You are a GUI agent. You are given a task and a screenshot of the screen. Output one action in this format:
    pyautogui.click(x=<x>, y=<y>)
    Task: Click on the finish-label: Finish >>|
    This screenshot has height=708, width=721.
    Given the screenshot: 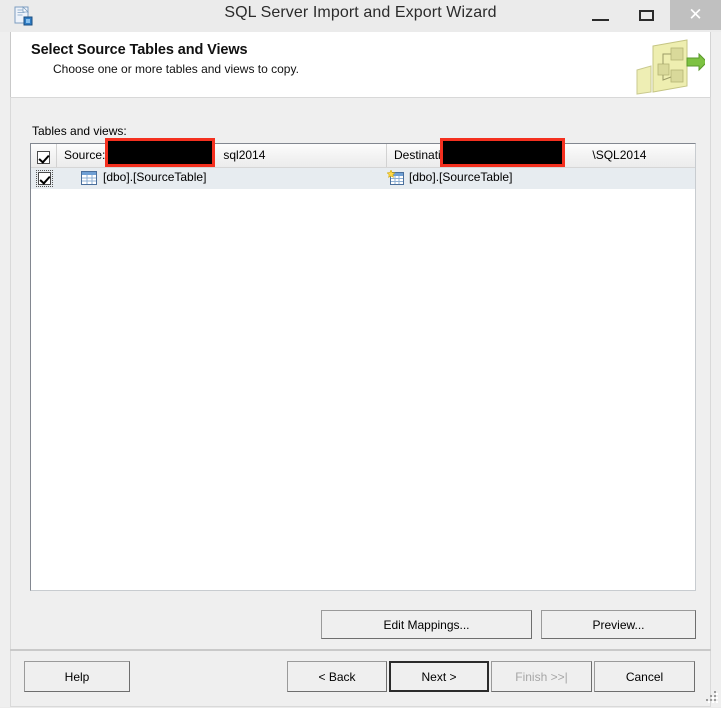 What is the action you would take?
    pyautogui.click(x=541, y=676)
    